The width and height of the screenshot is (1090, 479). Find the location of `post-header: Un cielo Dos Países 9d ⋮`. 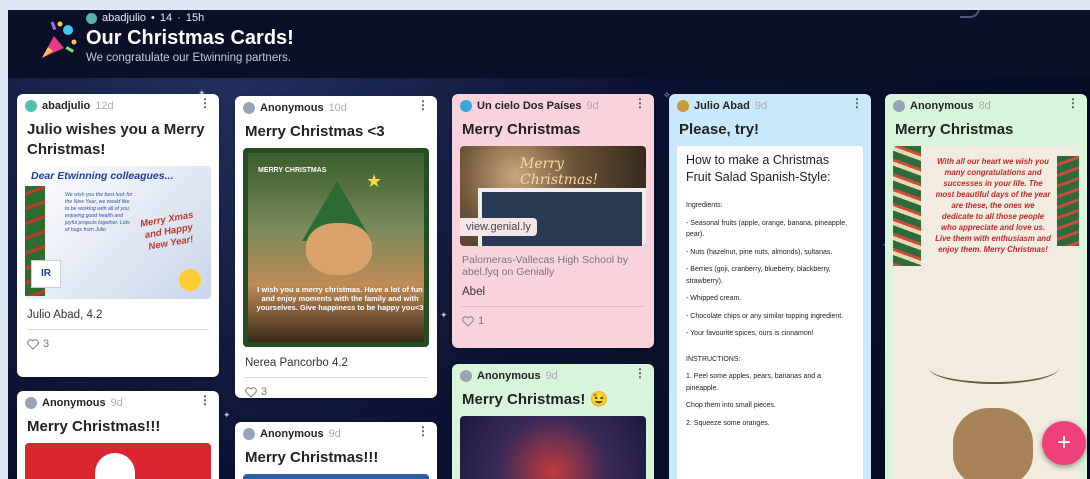

post-header: Un cielo Dos Países 9d ⋮ is located at coordinates (553, 106).